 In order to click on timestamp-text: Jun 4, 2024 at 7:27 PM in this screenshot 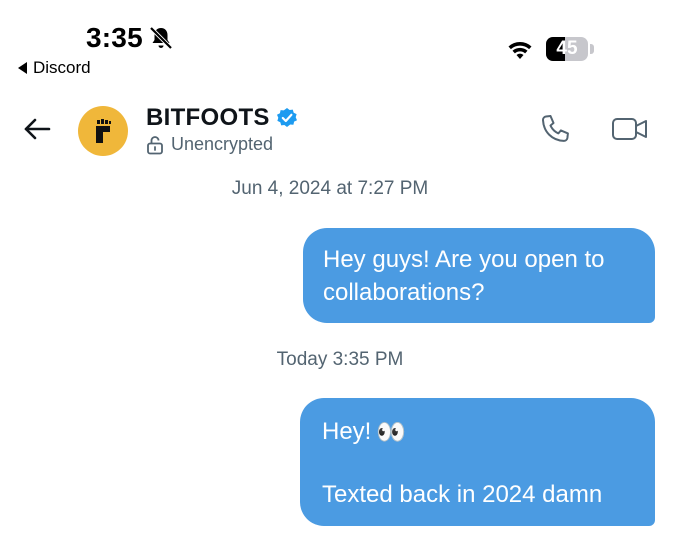, I will do `click(330, 188)`.